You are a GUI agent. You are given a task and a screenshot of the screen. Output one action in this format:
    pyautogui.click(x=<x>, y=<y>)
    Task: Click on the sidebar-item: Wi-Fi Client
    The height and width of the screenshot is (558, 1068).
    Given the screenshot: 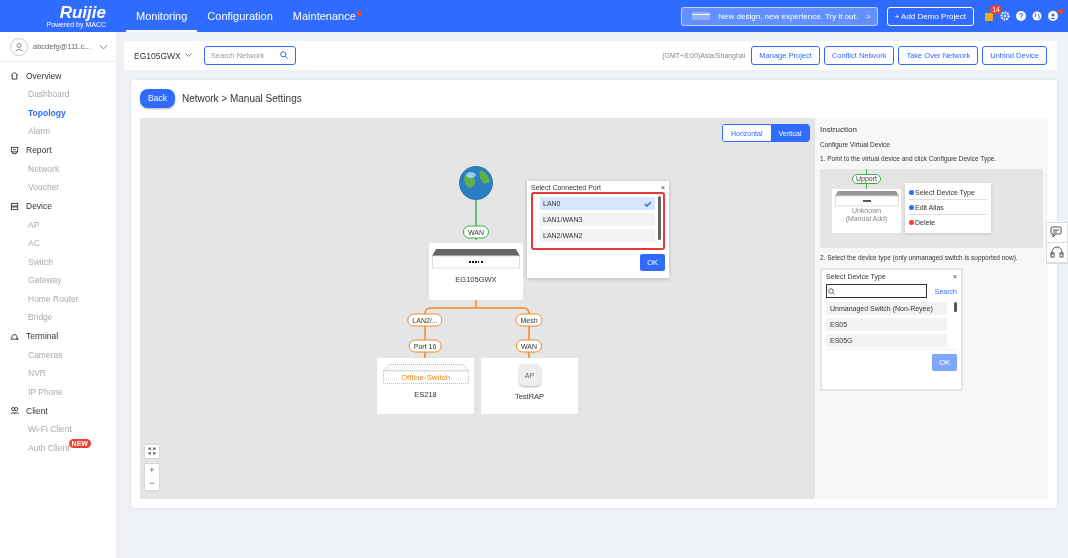 What is the action you would take?
    pyautogui.click(x=58, y=429)
    